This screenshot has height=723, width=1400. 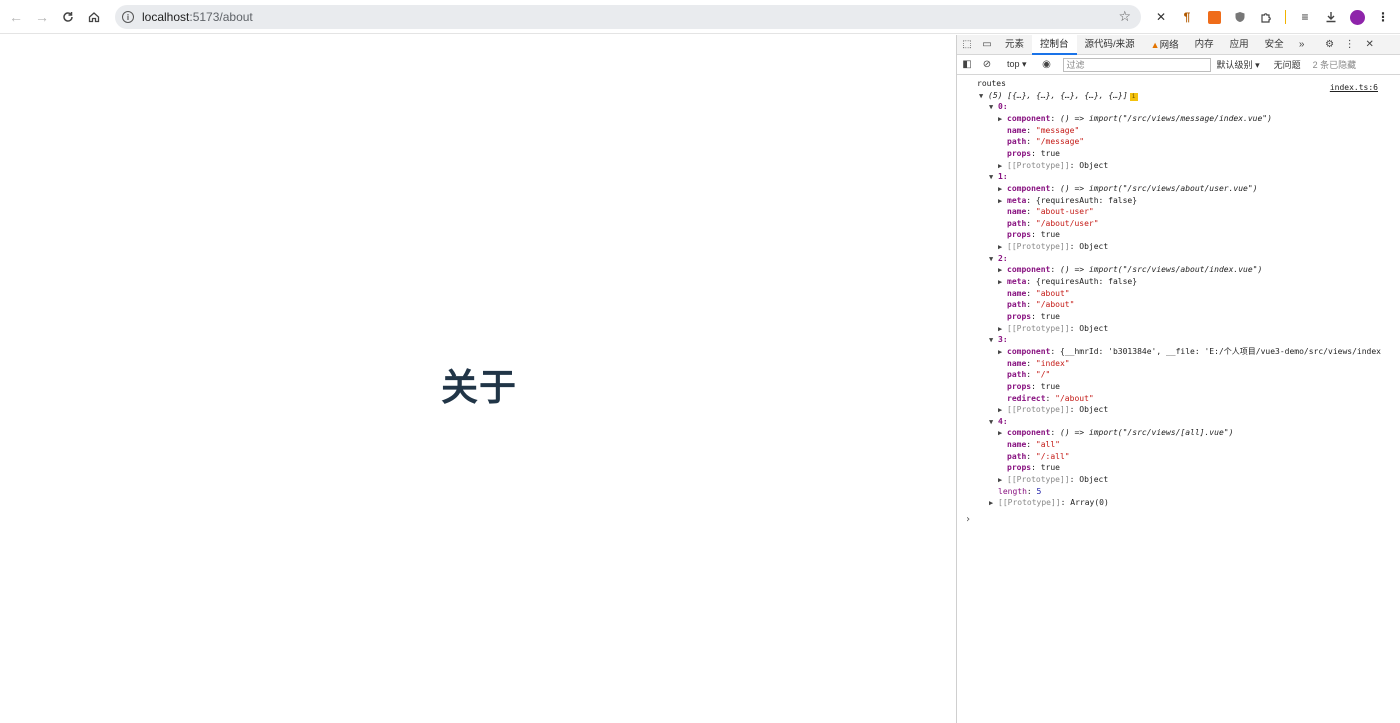 I want to click on devtools-menu-icon: ⋮, so click(x=1350, y=44).